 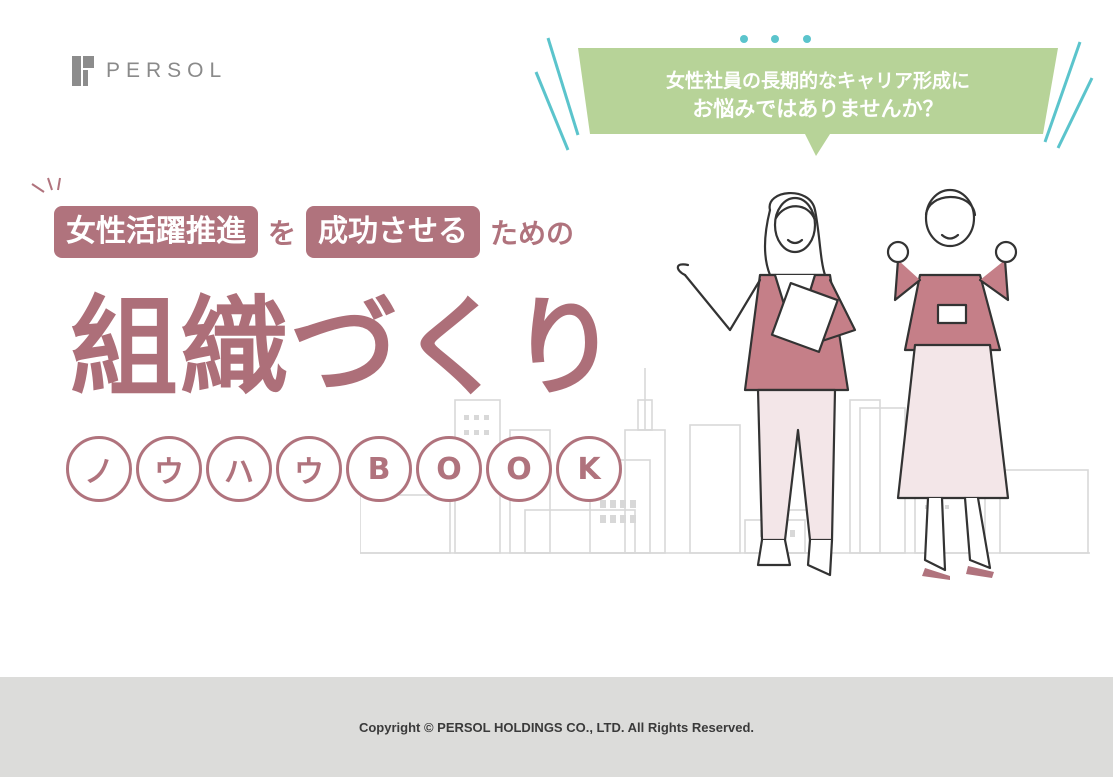 I want to click on main-title: 組織づくり, so click(x=345, y=348).